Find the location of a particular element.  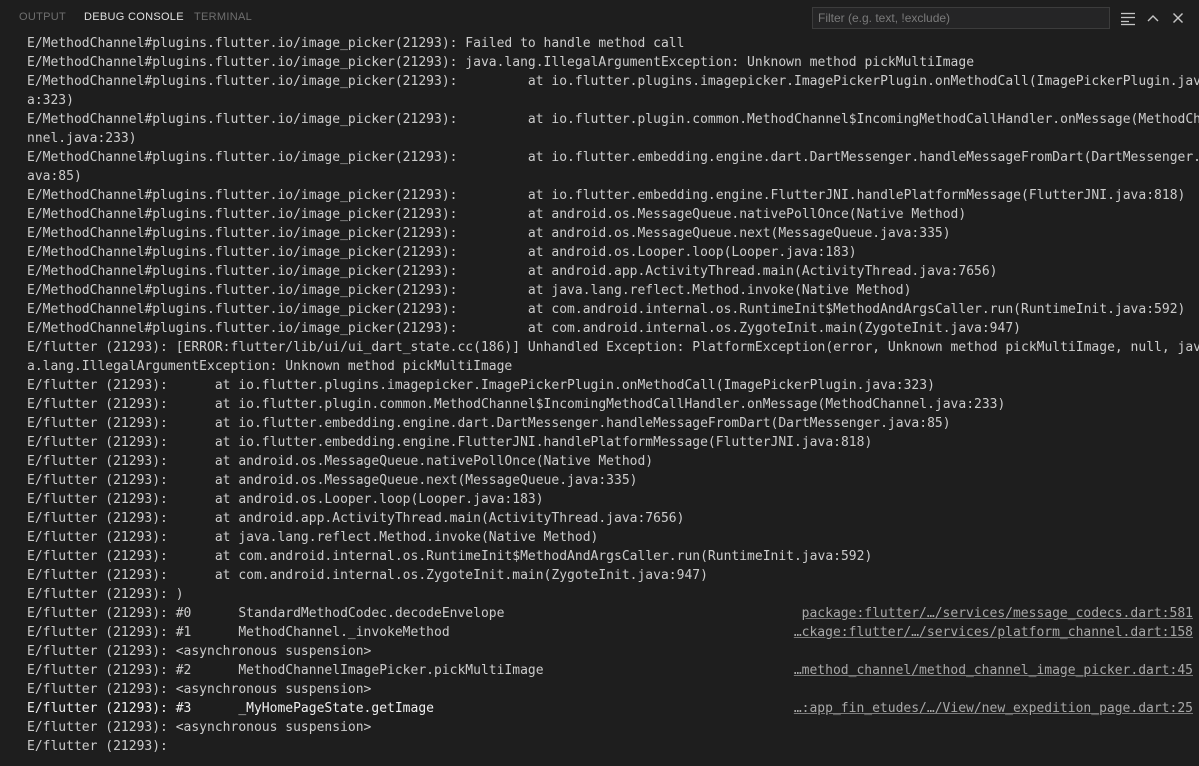

console-line: ava:85) is located at coordinates (613, 176).